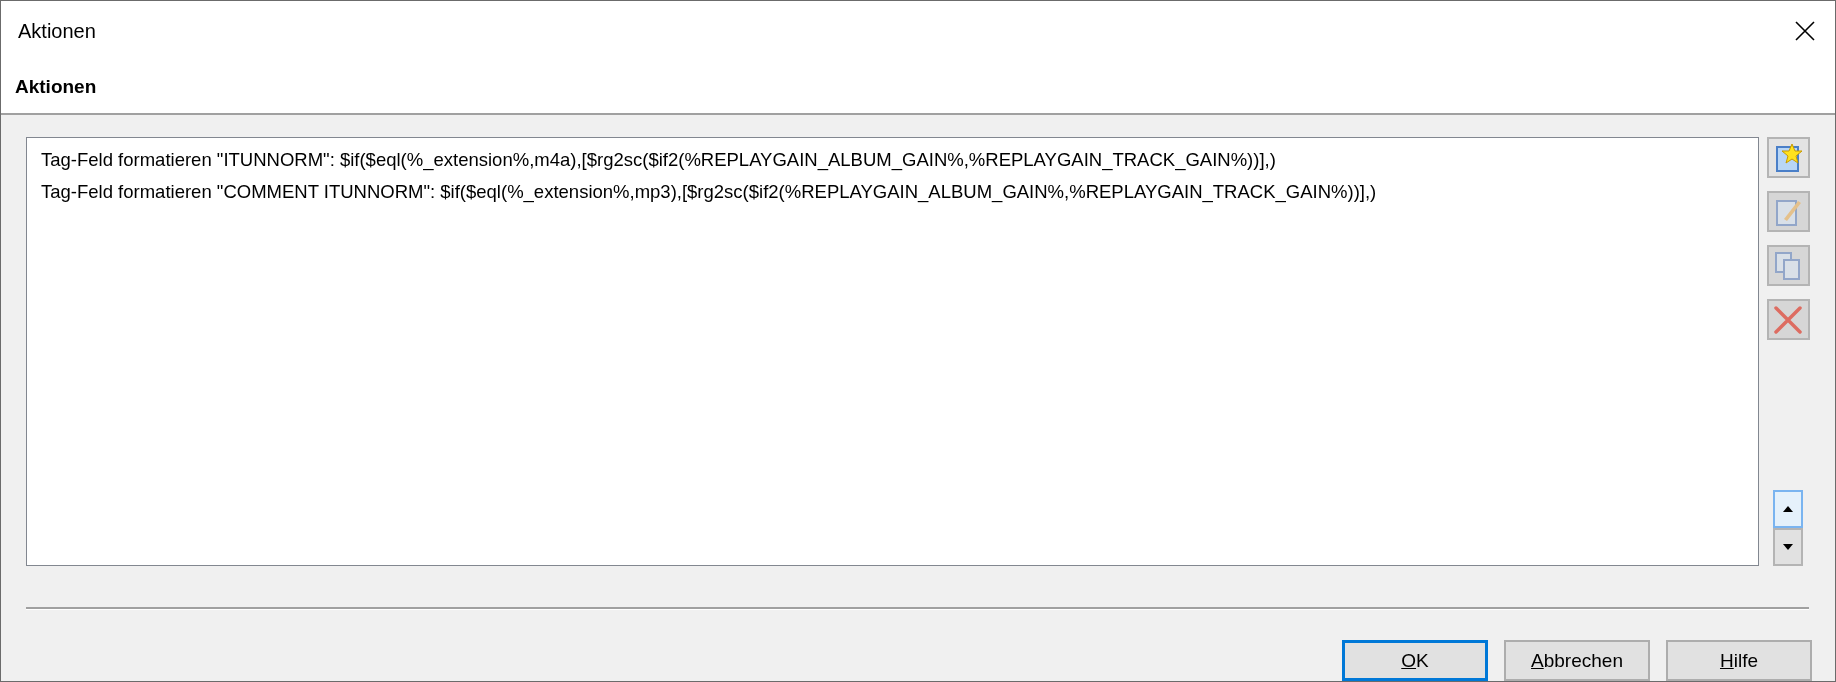 This screenshot has height=682, width=1836. I want to click on dialog-button: Hilfe, so click(1739, 660).